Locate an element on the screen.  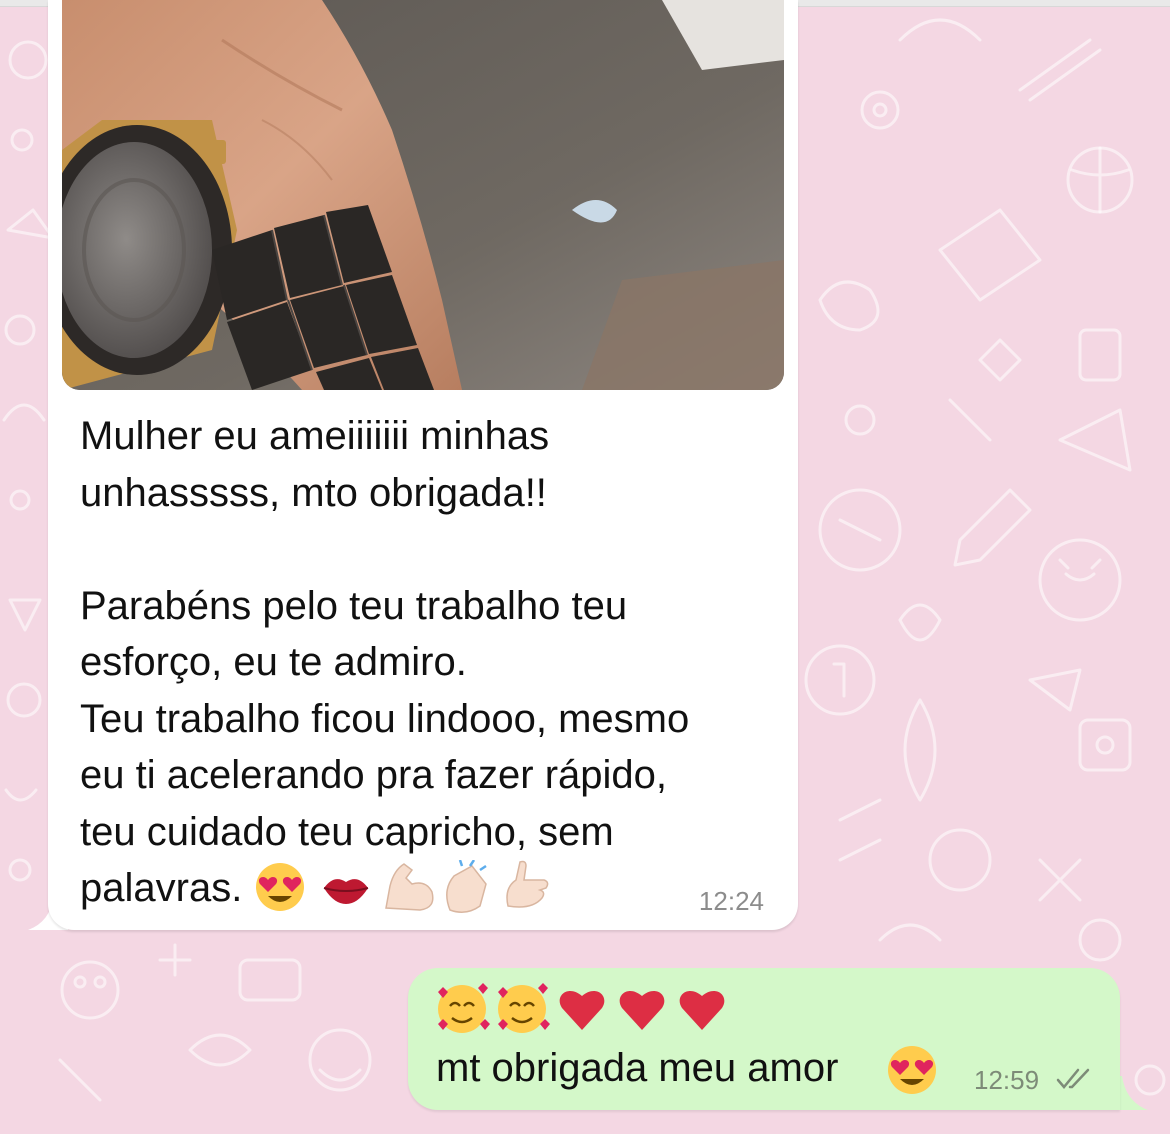
incoming-message-time: 12:24 is located at coordinates (731, 901).